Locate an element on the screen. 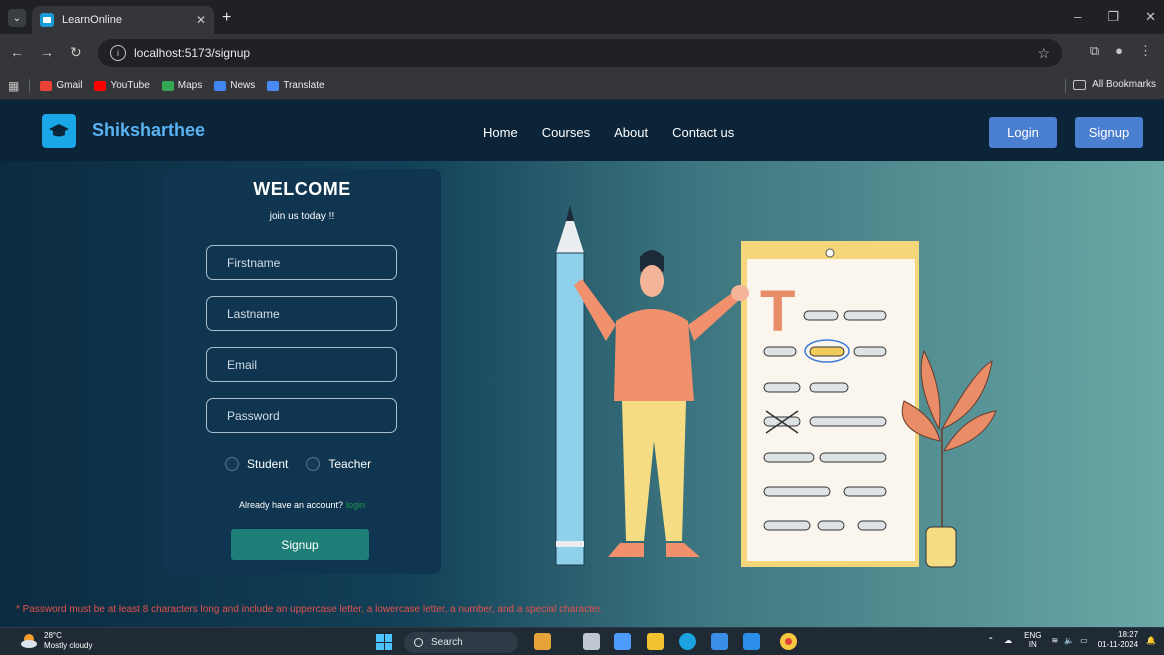 The width and height of the screenshot is (1164, 655). apps-grid-icon: ▦ is located at coordinates (13, 86).